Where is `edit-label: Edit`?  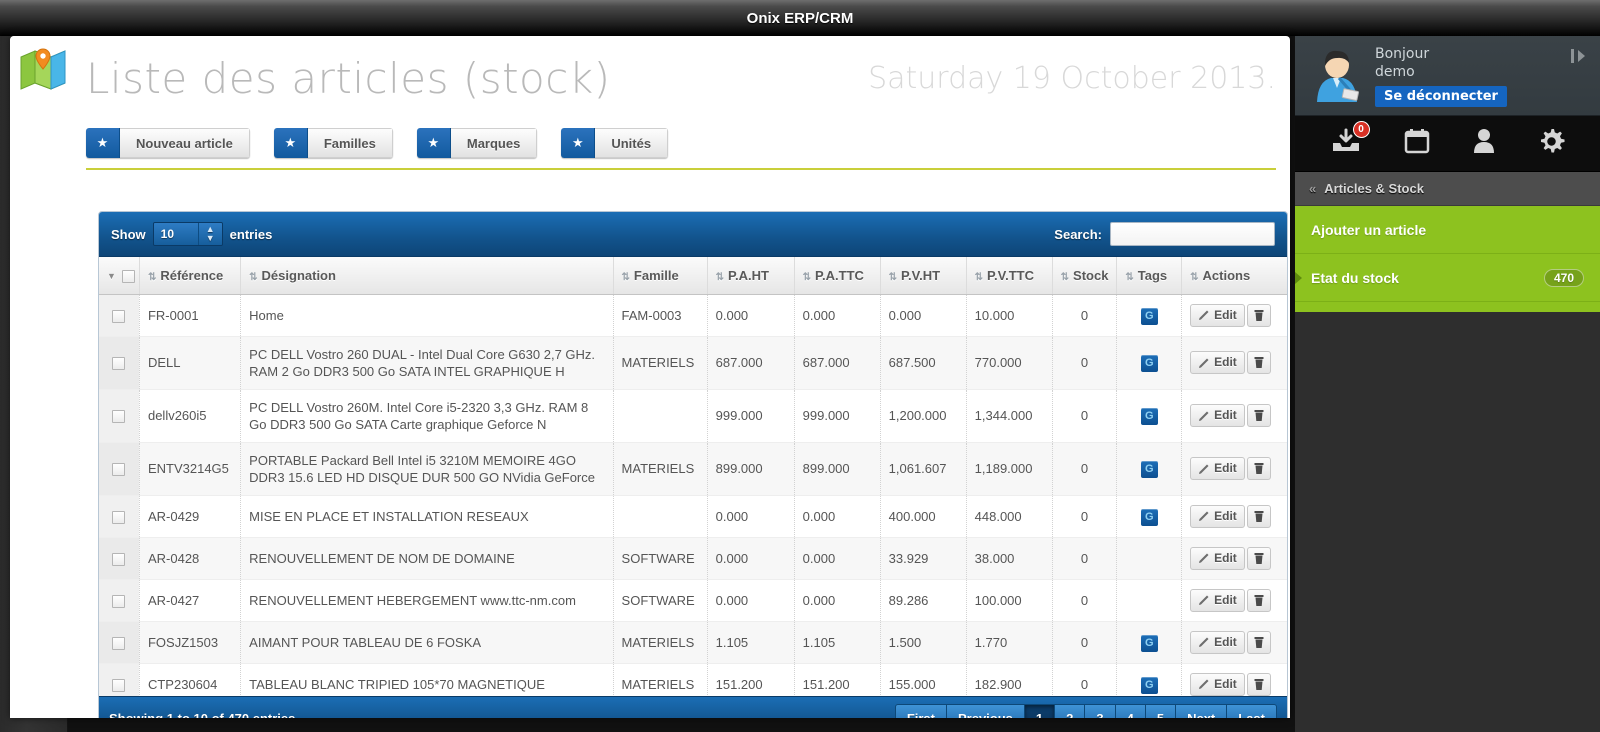
edit-label: Edit is located at coordinates (1225, 683).